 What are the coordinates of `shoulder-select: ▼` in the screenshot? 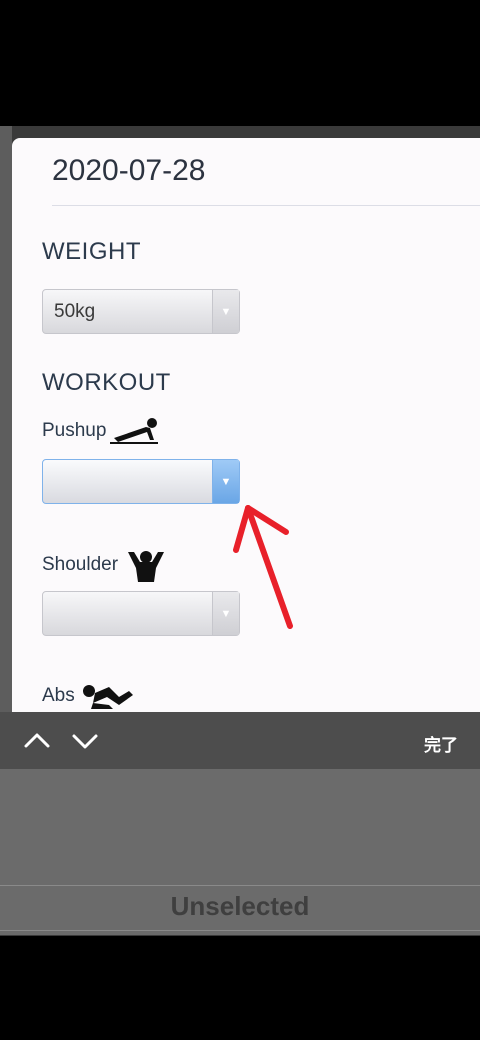 It's located at (141, 613).